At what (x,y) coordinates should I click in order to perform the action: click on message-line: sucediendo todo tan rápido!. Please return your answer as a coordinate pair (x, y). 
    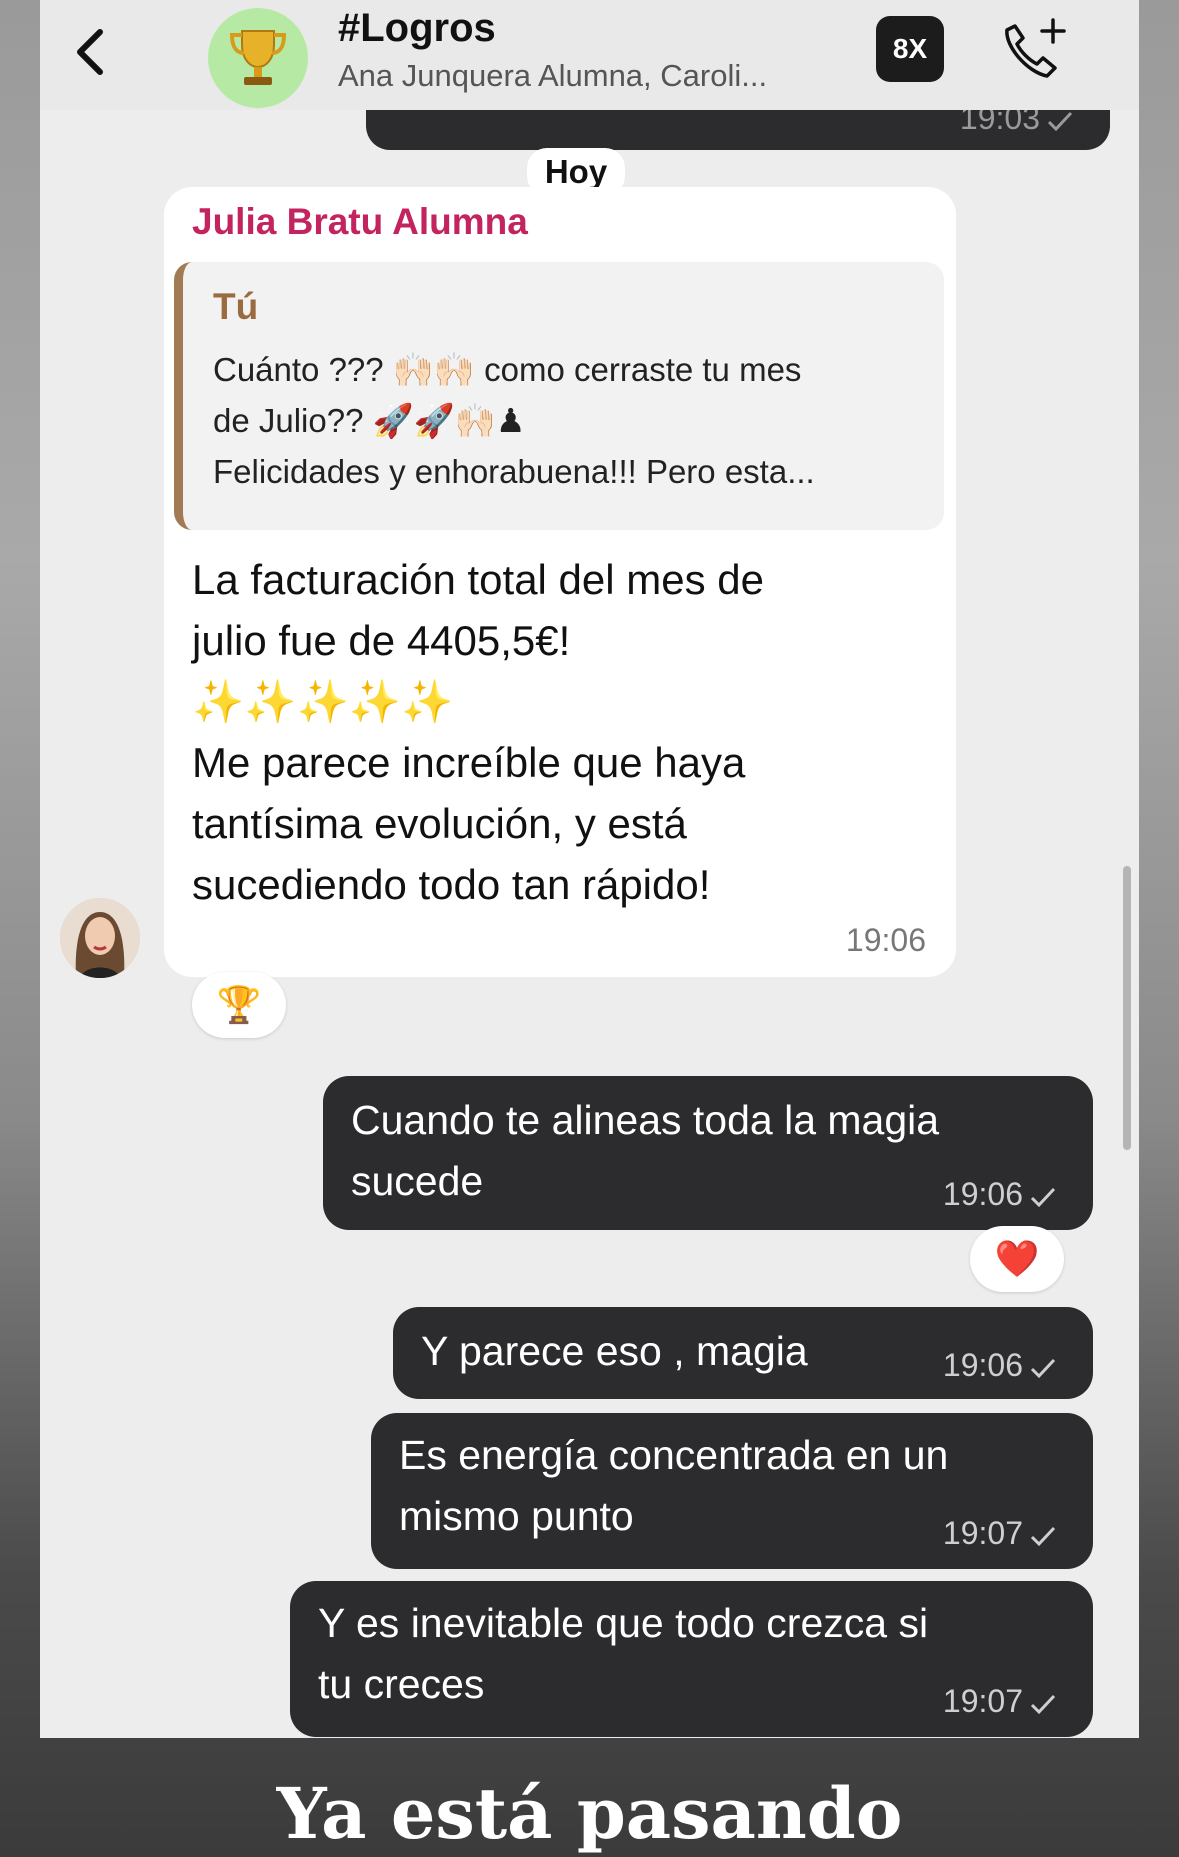
    Looking at the image, I should click on (451, 884).